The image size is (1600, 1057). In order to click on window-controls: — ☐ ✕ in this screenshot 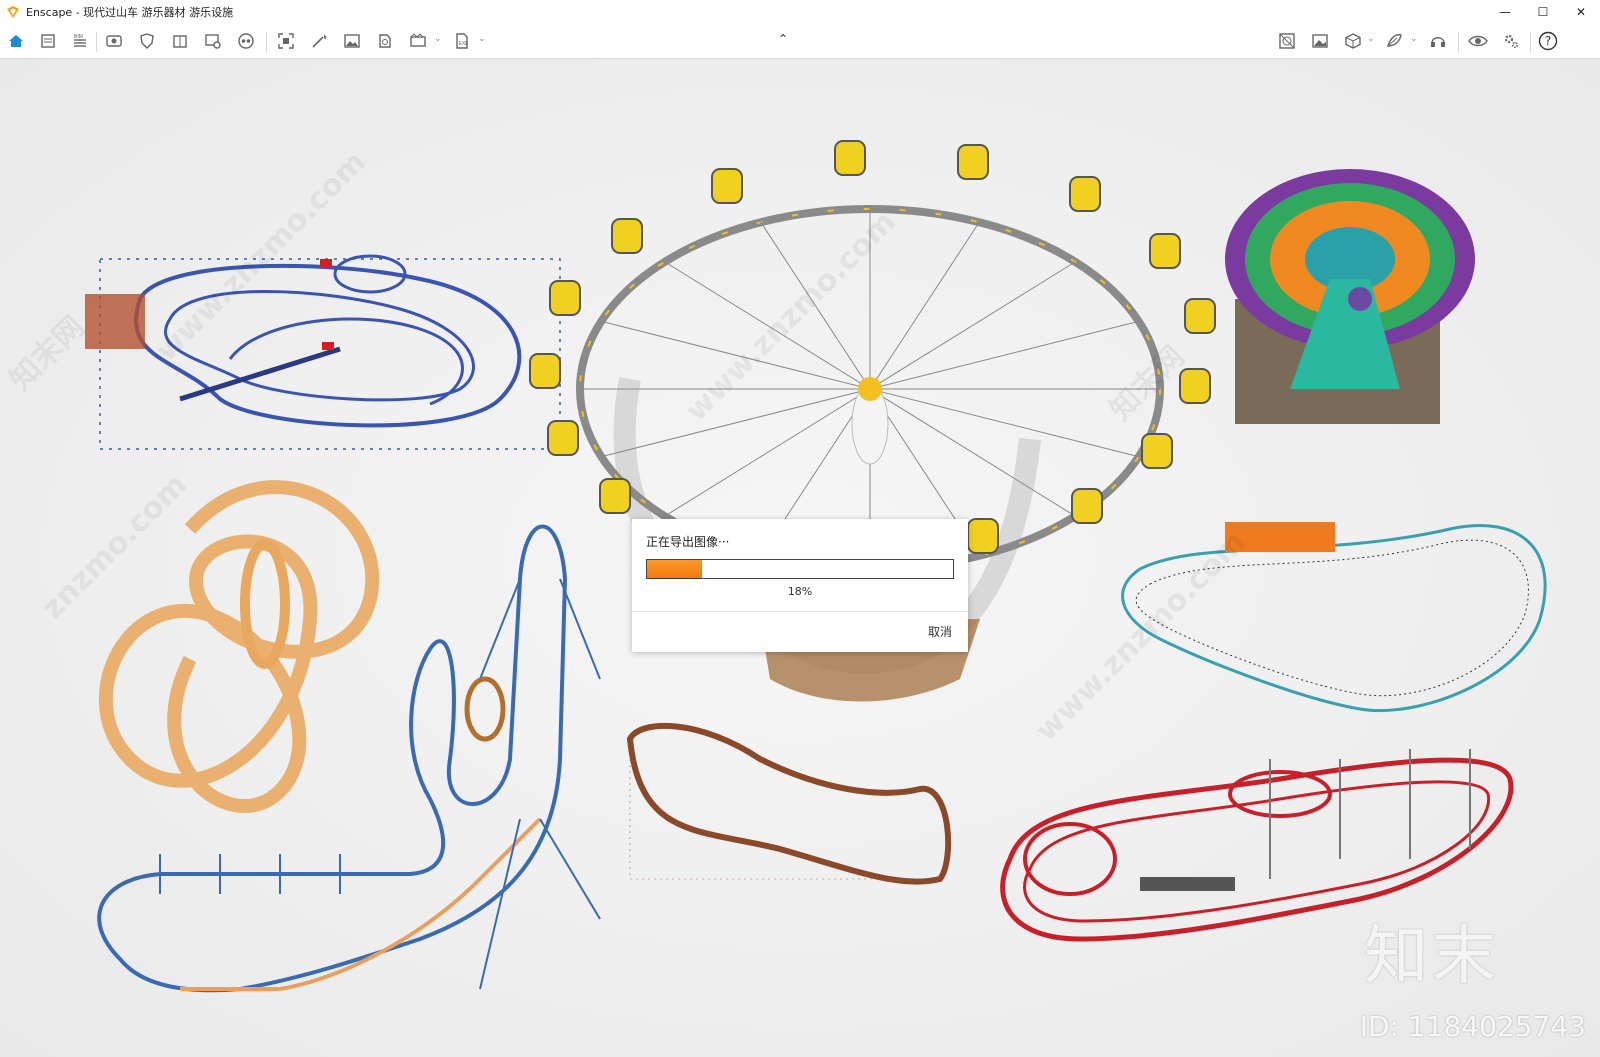, I will do `click(1543, 12)`.